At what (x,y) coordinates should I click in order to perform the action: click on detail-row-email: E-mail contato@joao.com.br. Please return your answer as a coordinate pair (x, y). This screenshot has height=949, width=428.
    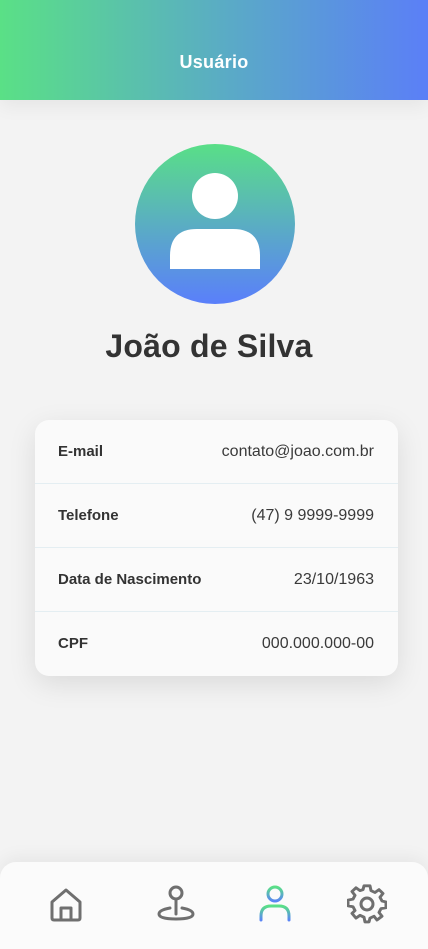
    Looking at the image, I should click on (216, 452).